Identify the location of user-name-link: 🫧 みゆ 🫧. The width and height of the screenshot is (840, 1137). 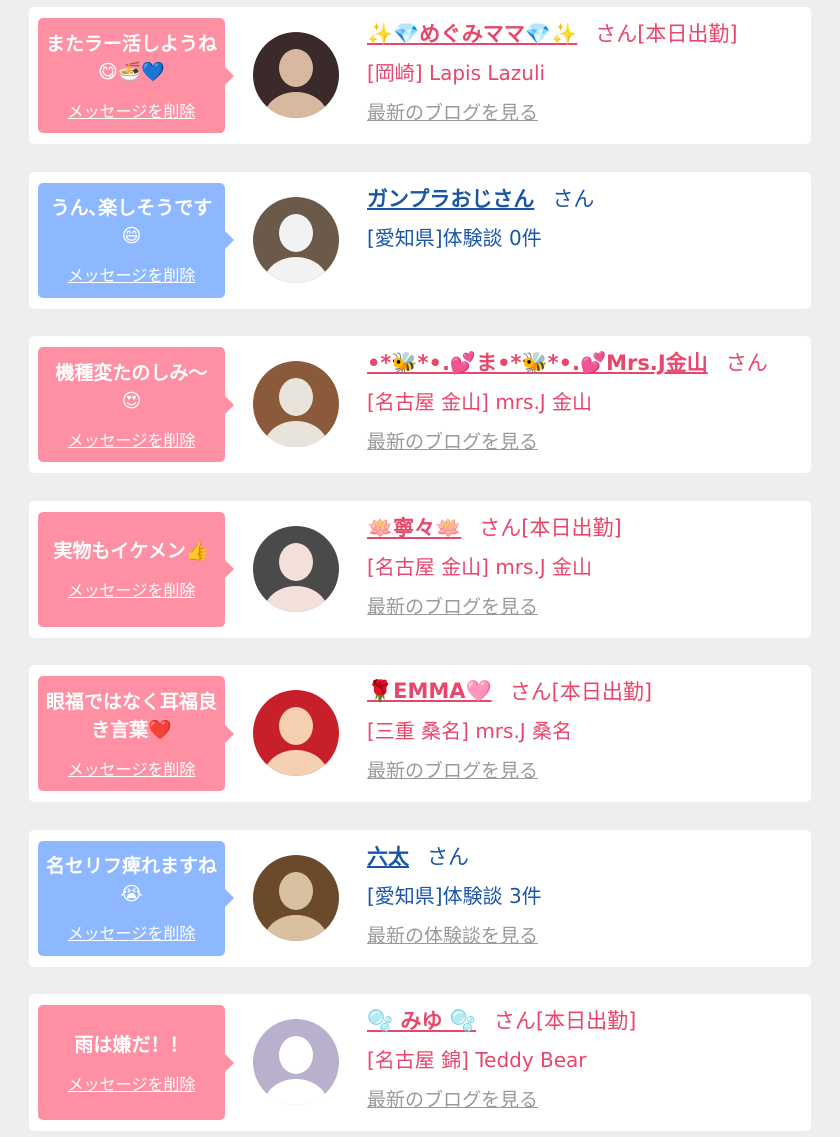
(421, 1020).